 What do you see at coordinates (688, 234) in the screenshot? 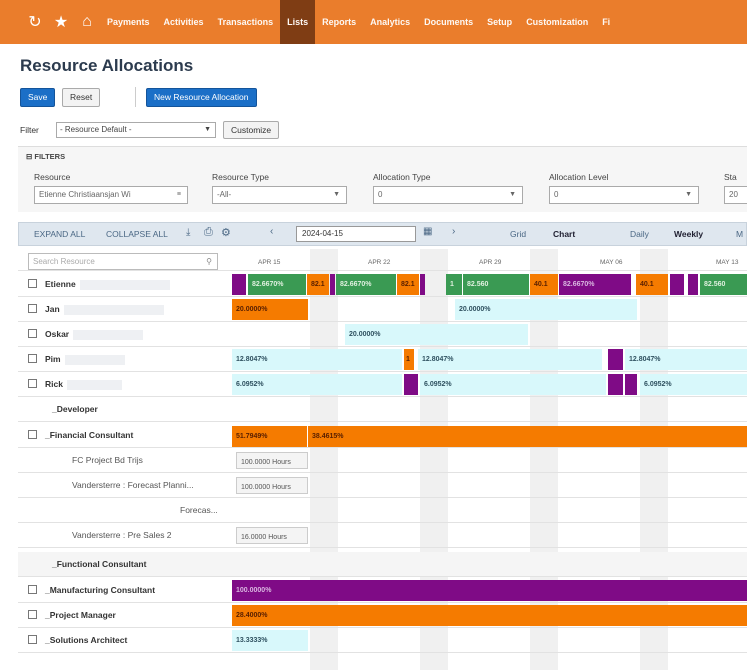
I see `weekly-button: Weekly` at bounding box center [688, 234].